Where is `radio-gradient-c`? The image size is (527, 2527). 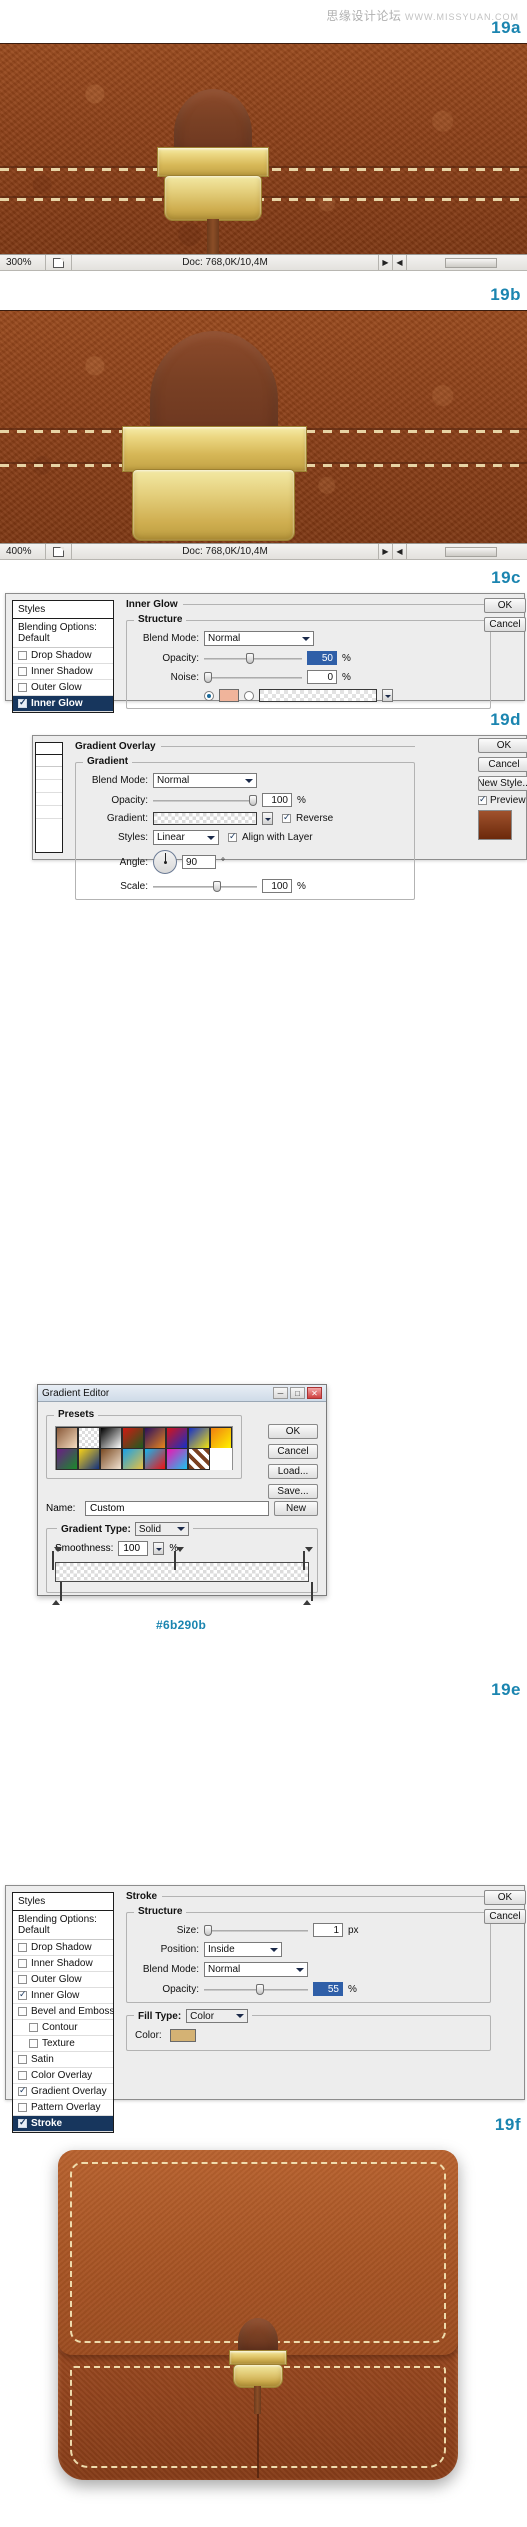 radio-gradient-c is located at coordinates (249, 695).